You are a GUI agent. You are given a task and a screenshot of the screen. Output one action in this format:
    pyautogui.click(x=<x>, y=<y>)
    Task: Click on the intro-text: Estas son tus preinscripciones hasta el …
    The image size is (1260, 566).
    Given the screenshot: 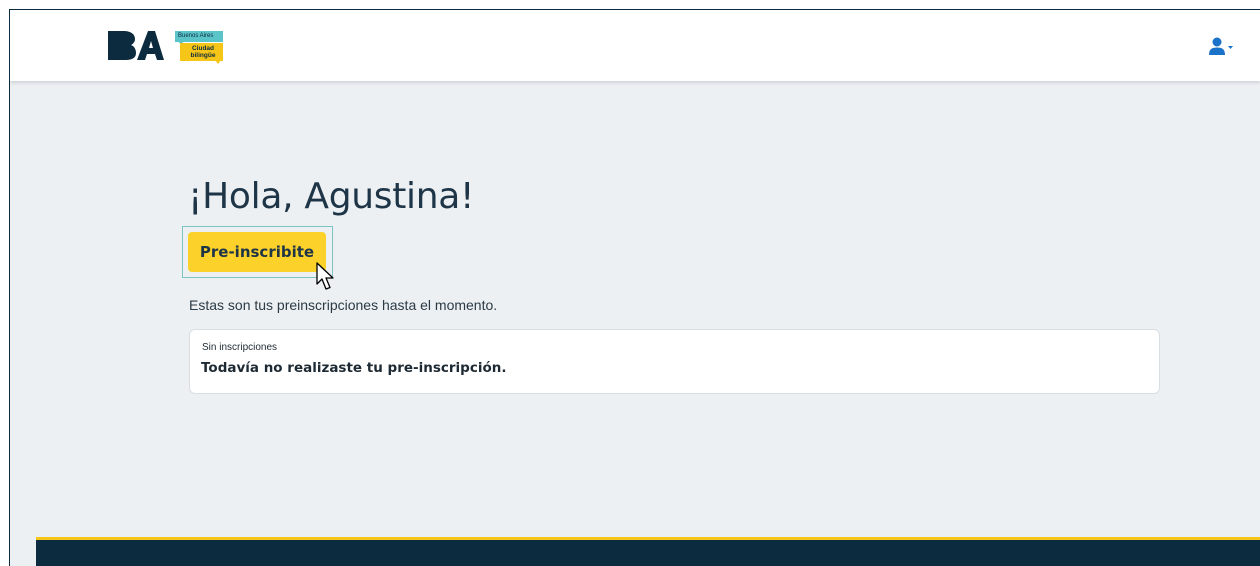 What is the action you would take?
    pyautogui.click(x=343, y=305)
    